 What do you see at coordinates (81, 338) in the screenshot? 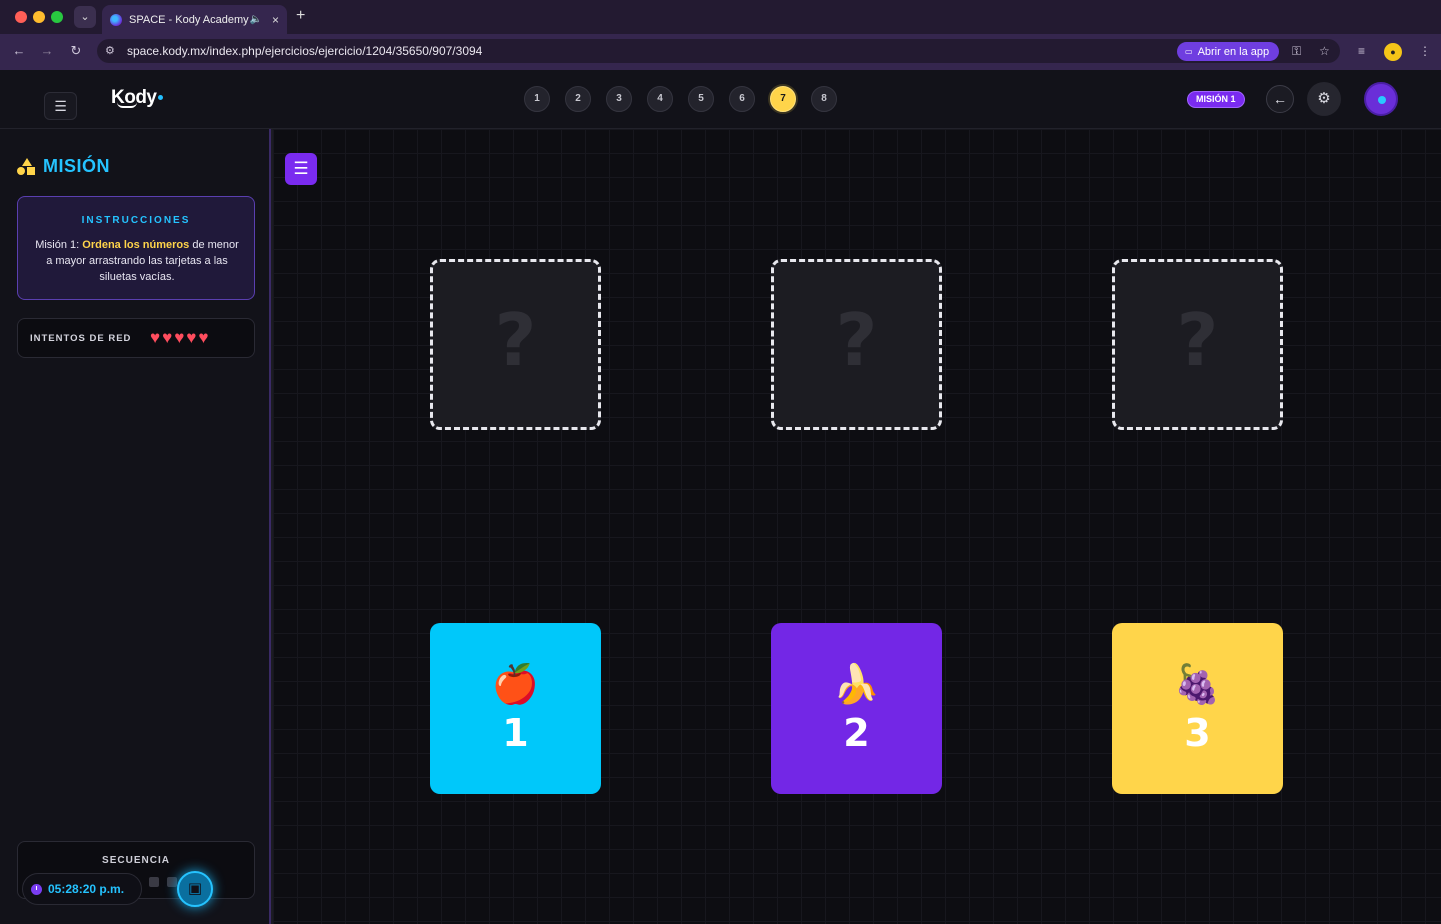
I see `attempts-label: INTENTOS DE RED` at bounding box center [81, 338].